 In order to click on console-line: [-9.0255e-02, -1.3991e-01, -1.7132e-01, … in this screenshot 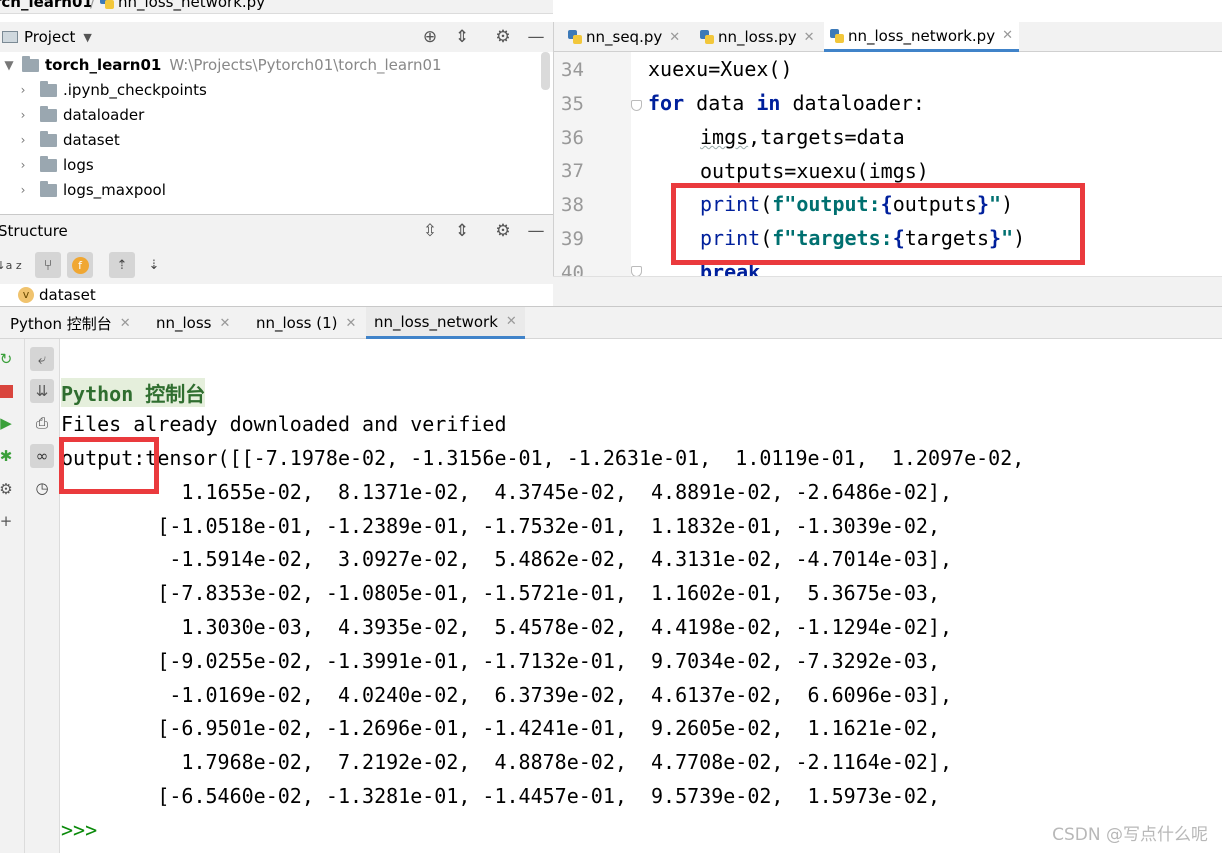, I will do `click(500, 661)`.